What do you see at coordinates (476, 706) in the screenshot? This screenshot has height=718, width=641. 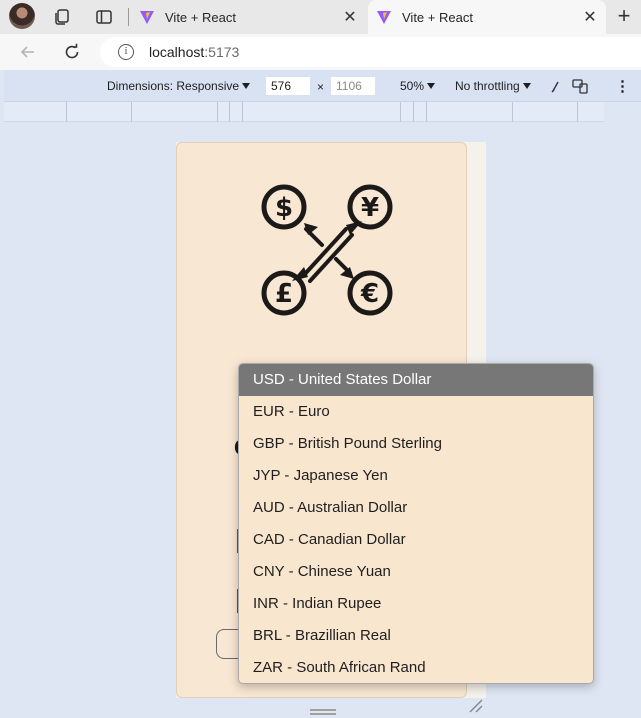 I see `resize-corner-icon` at bounding box center [476, 706].